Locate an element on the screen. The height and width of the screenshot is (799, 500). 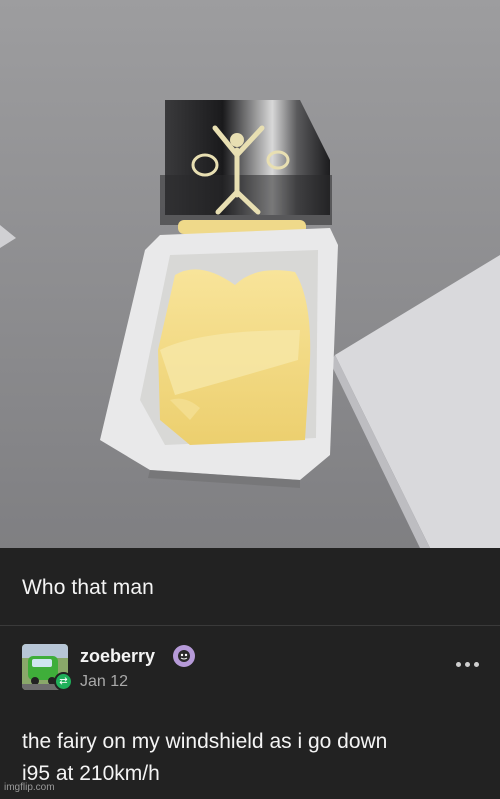
reply-text-line-1: the fairy on my windshield as i go down is located at coordinates (205, 741).